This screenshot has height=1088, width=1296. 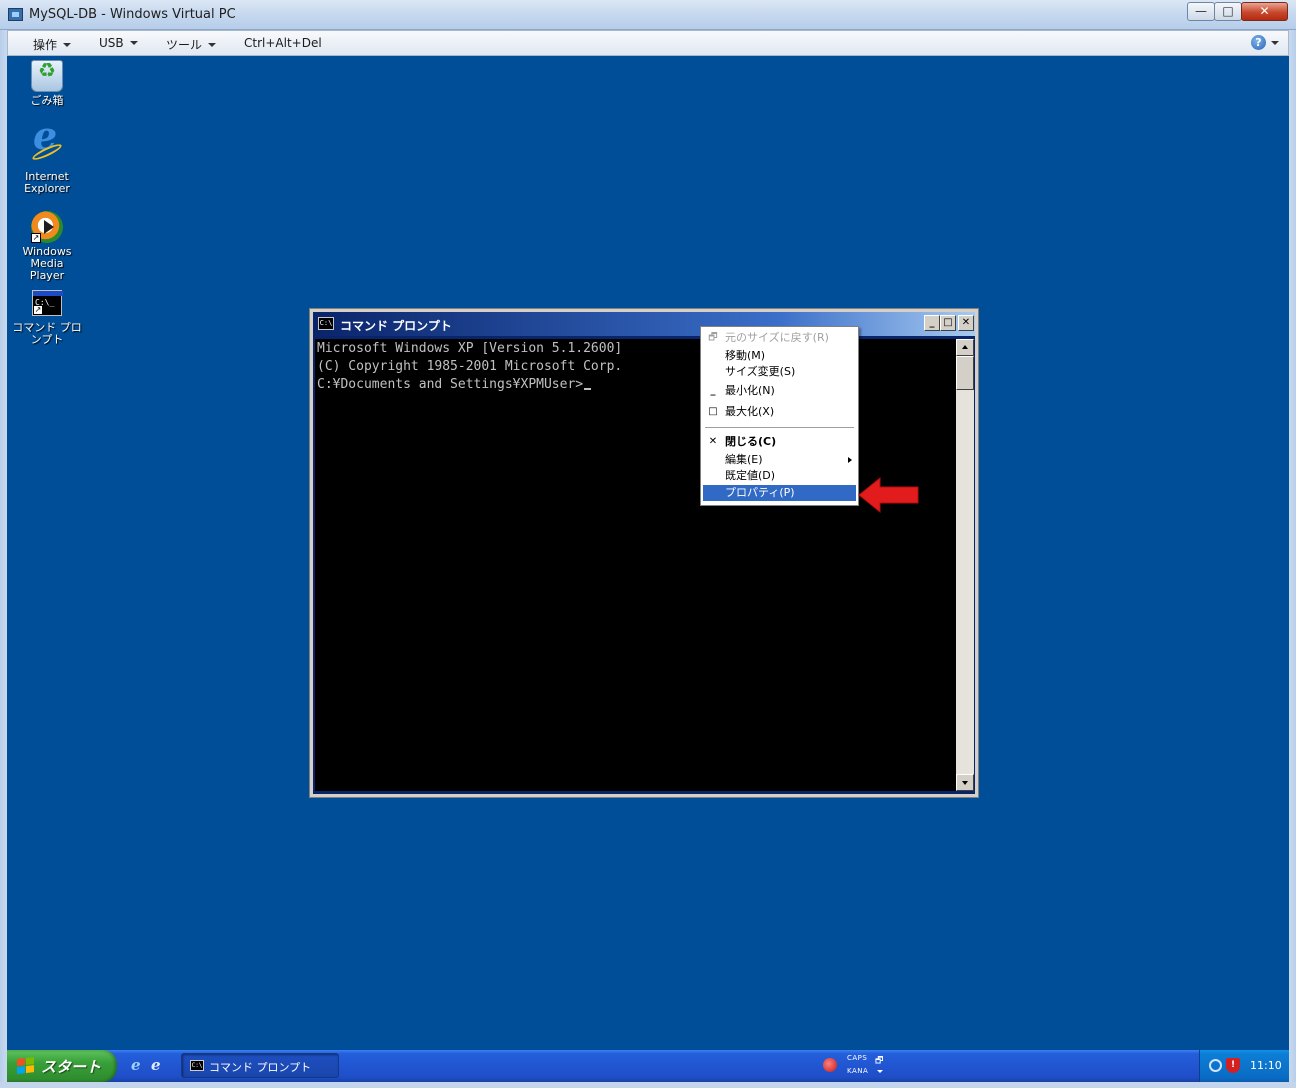 I want to click on menu-item-label: 最小化(N), so click(x=750, y=390).